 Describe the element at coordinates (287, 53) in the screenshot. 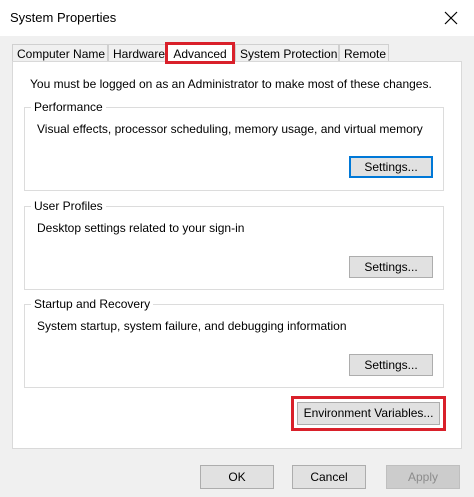

I see `tab-system-protection: System Protection` at that location.